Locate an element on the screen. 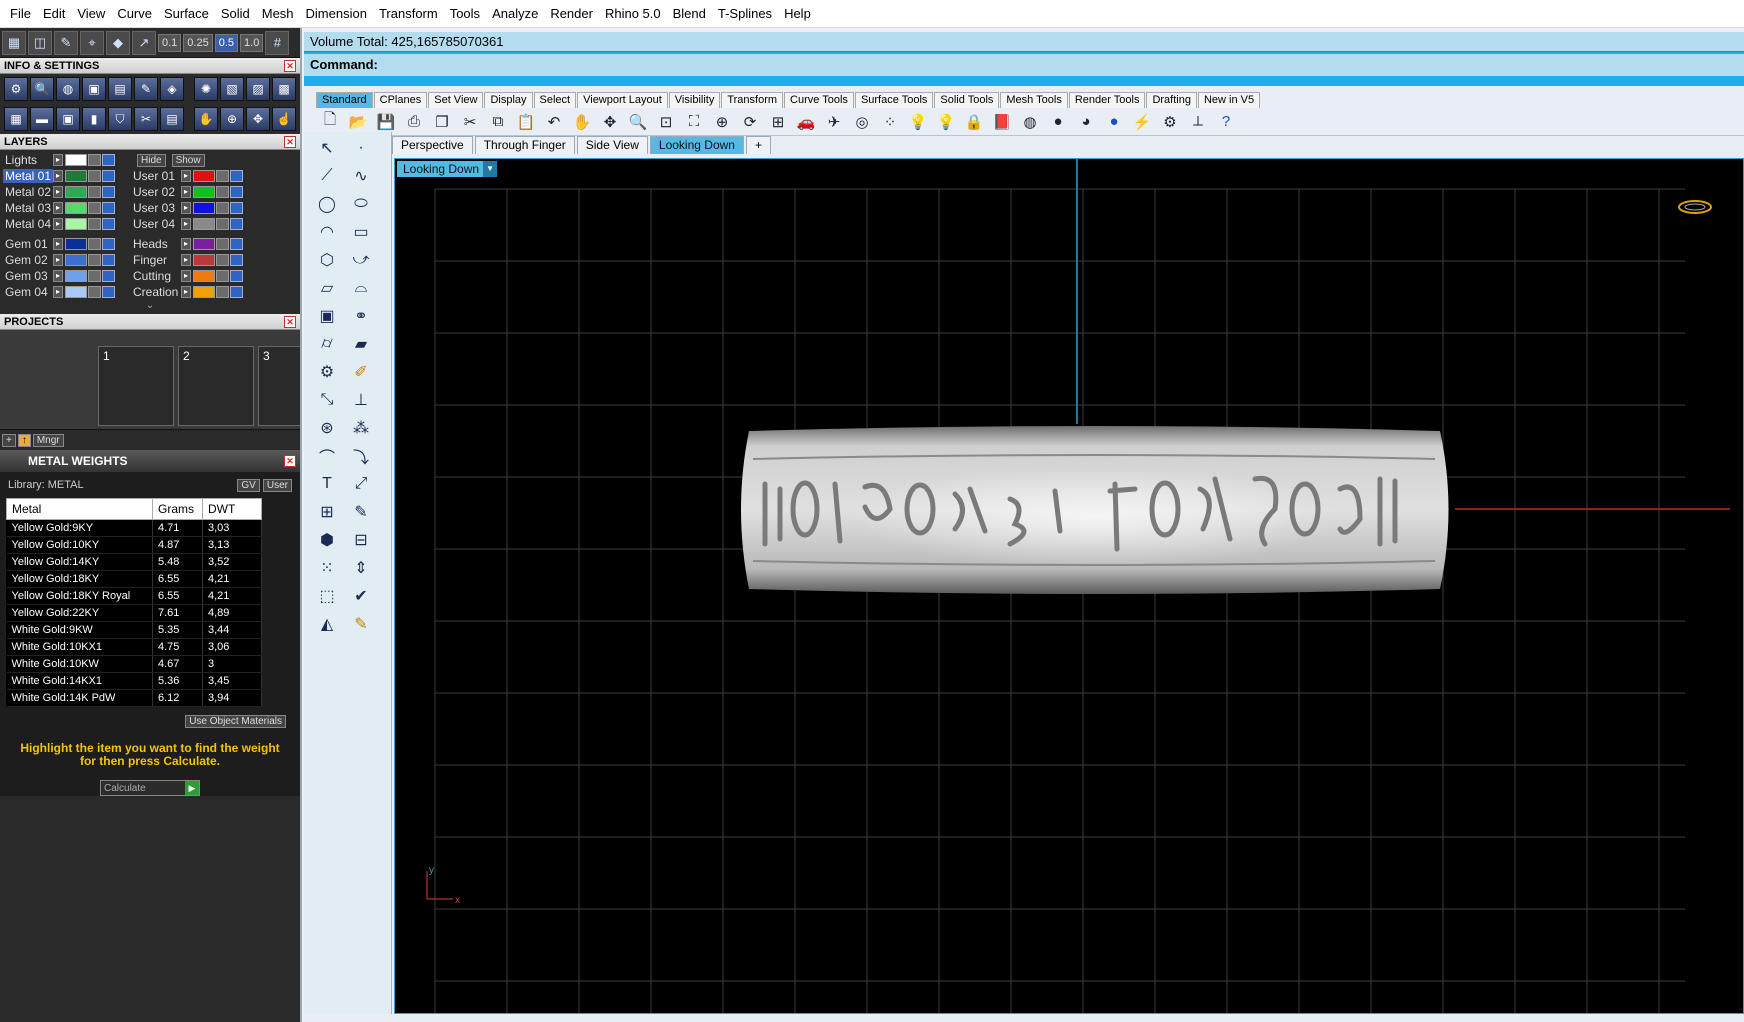 This screenshot has width=1744, height=1022. shaded-sphere-icon: ● is located at coordinates (1058, 122).